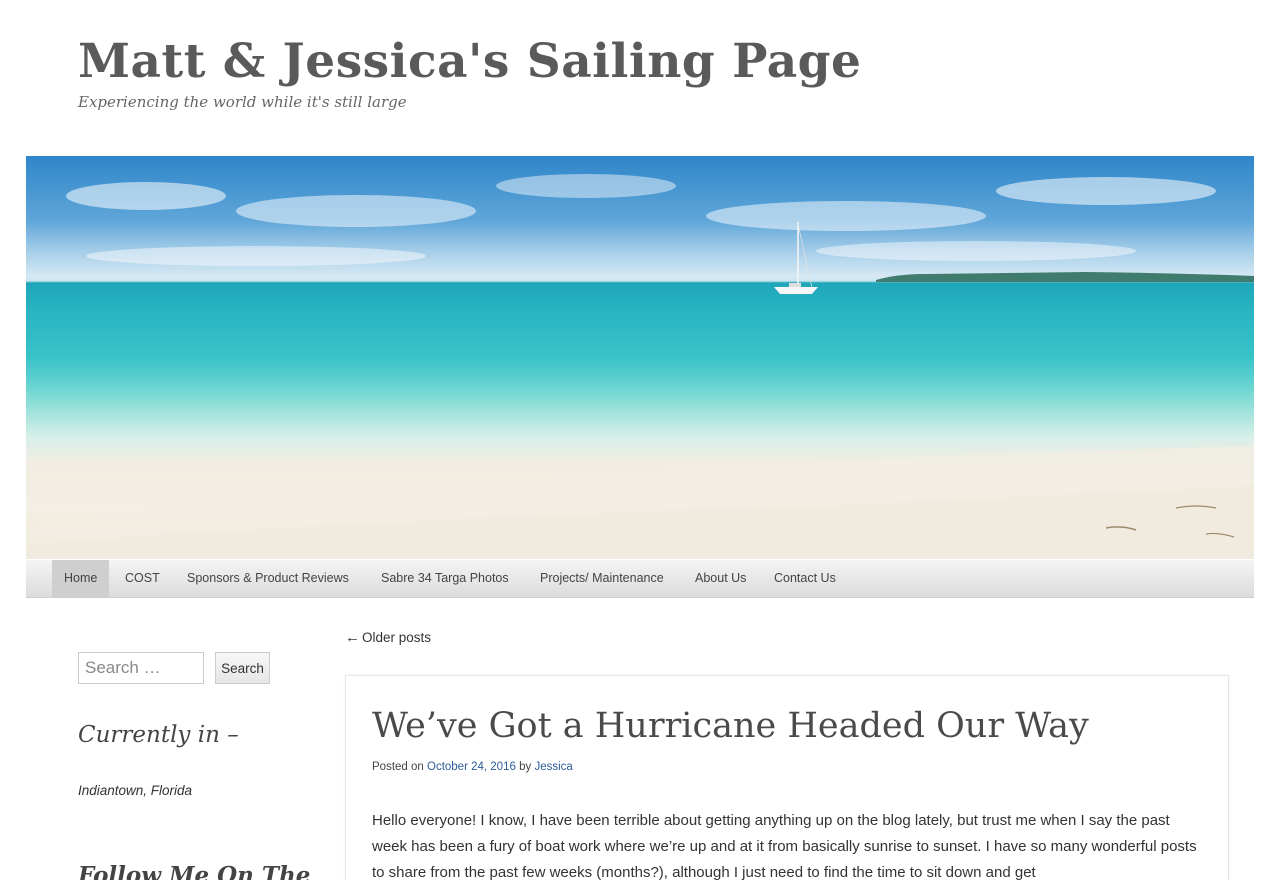 The width and height of the screenshot is (1280, 880). I want to click on nav-item-cost: COST, so click(142, 578).